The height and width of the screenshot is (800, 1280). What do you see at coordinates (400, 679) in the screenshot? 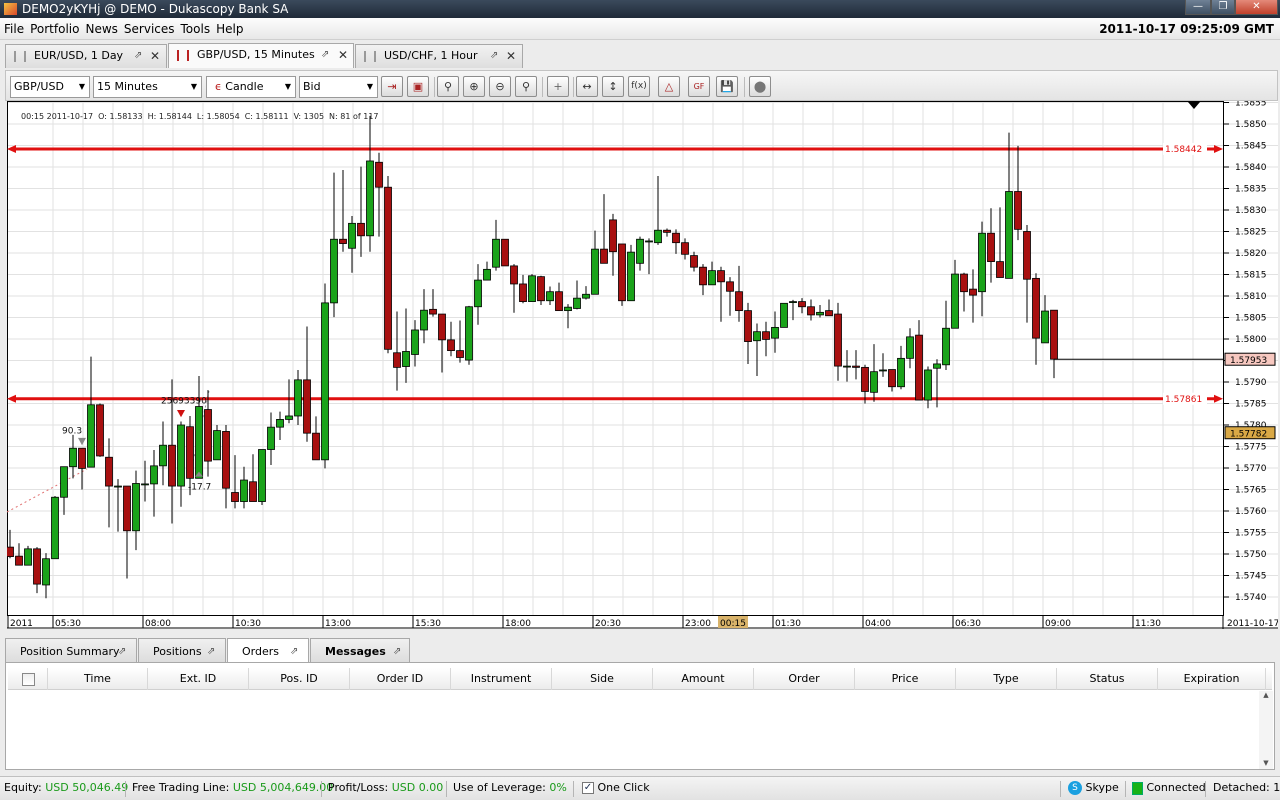
I see `column-header: Order ID` at bounding box center [400, 679].